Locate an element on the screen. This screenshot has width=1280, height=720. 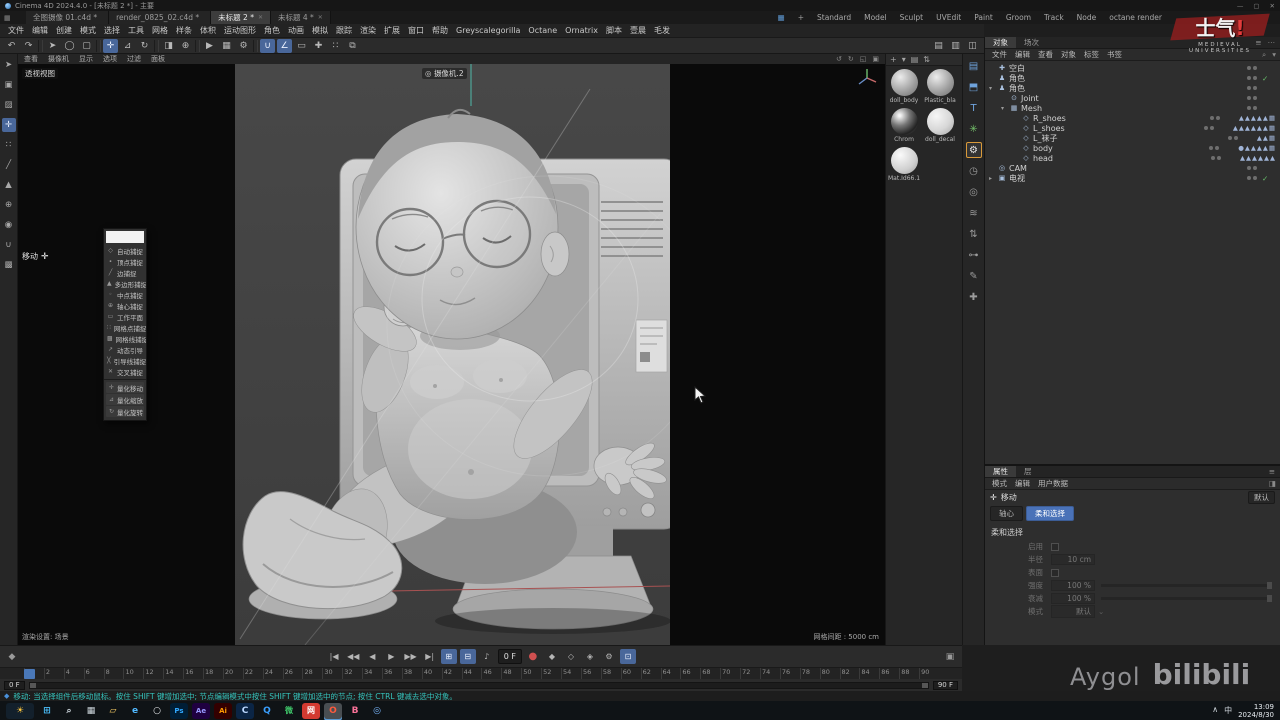
move-tool-icon: ✛ is located at coordinates (110, 45).